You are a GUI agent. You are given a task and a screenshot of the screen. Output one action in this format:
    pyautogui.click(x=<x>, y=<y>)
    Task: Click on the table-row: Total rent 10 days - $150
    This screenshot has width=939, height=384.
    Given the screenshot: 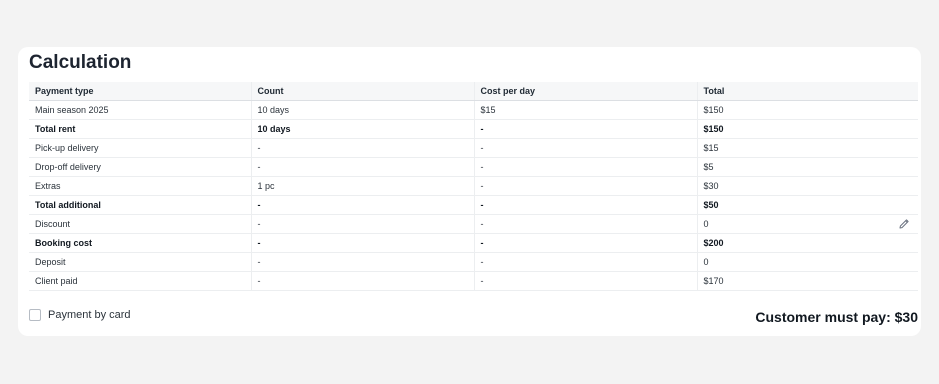 What is the action you would take?
    pyautogui.click(x=473, y=129)
    